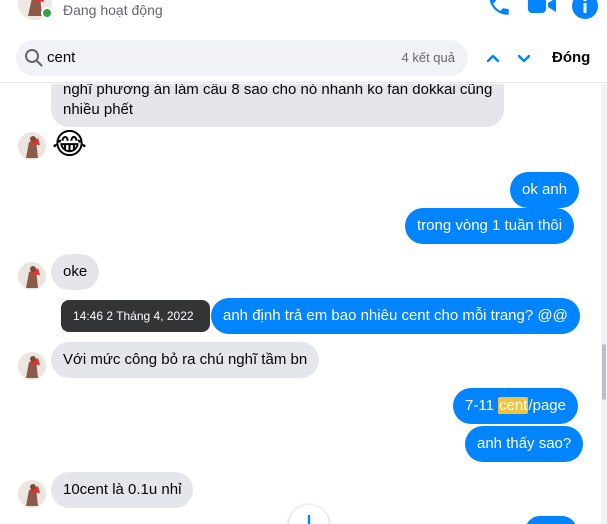 Image resolution: width=607 pixels, height=524 pixels. I want to click on search-highlight: cent, so click(513, 405).